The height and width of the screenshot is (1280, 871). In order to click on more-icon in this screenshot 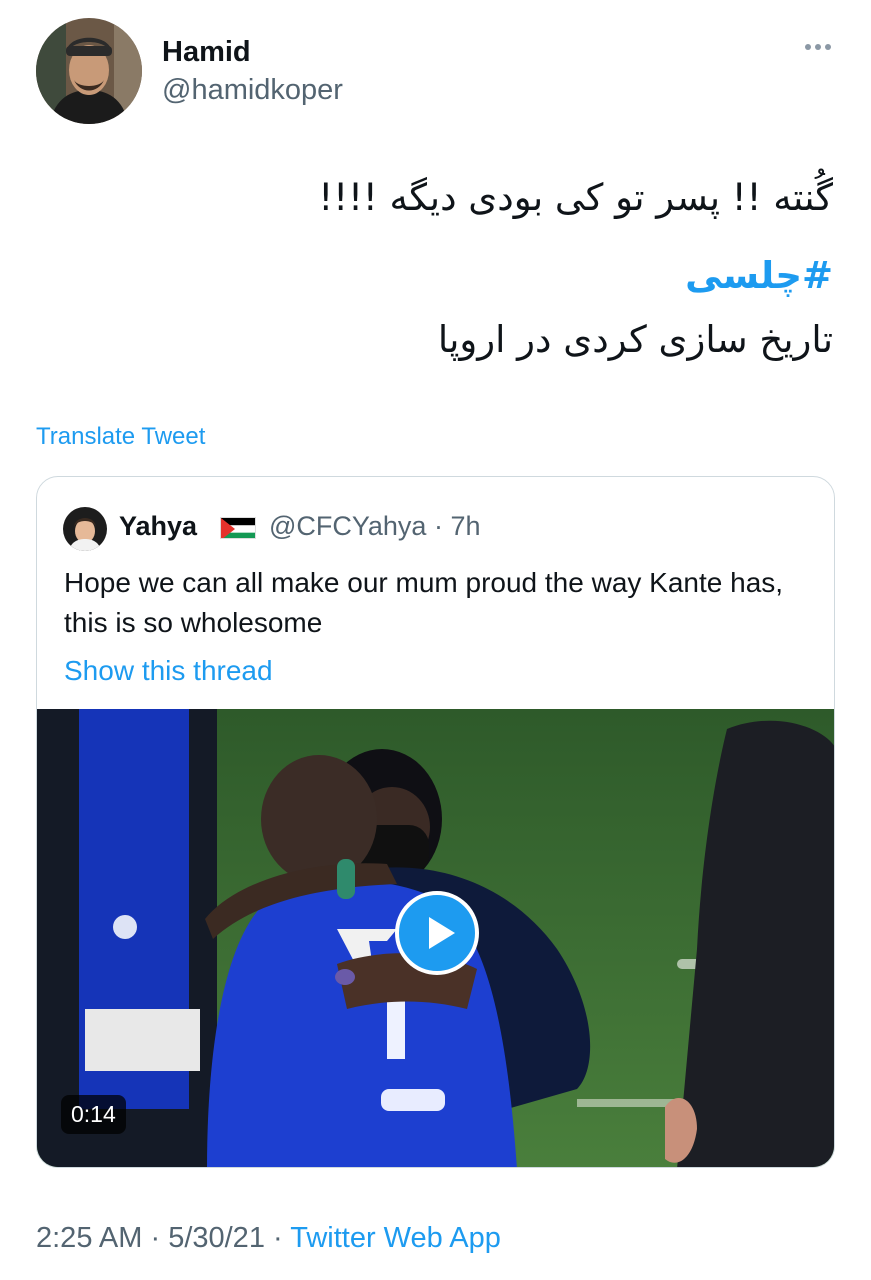, I will do `click(818, 47)`.